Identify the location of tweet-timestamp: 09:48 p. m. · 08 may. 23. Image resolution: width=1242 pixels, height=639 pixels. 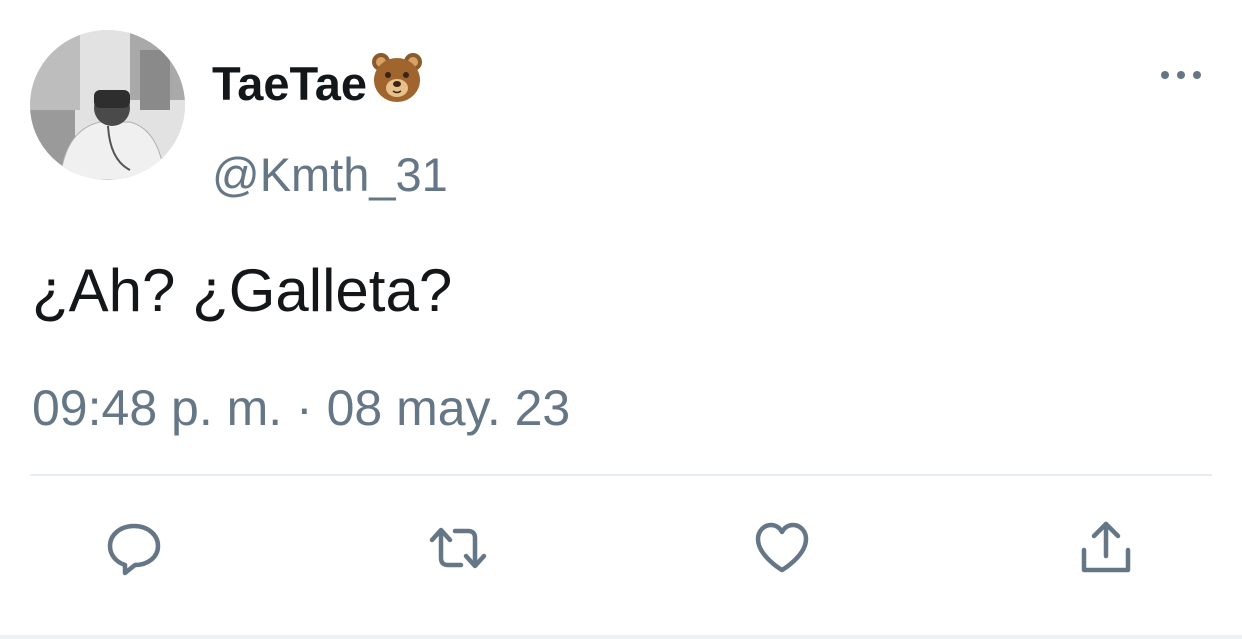
(301, 408).